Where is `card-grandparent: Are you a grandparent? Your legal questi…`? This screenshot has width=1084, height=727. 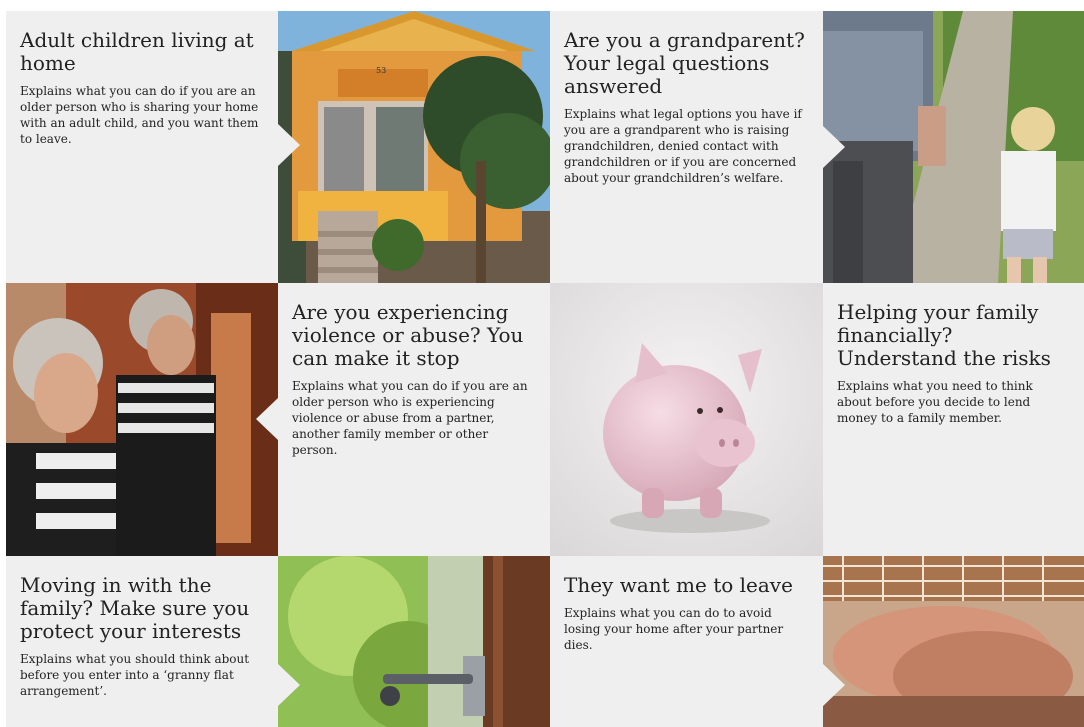
card-grandparent: Are you a grandparent? Your legal questi… is located at coordinates (686, 147).